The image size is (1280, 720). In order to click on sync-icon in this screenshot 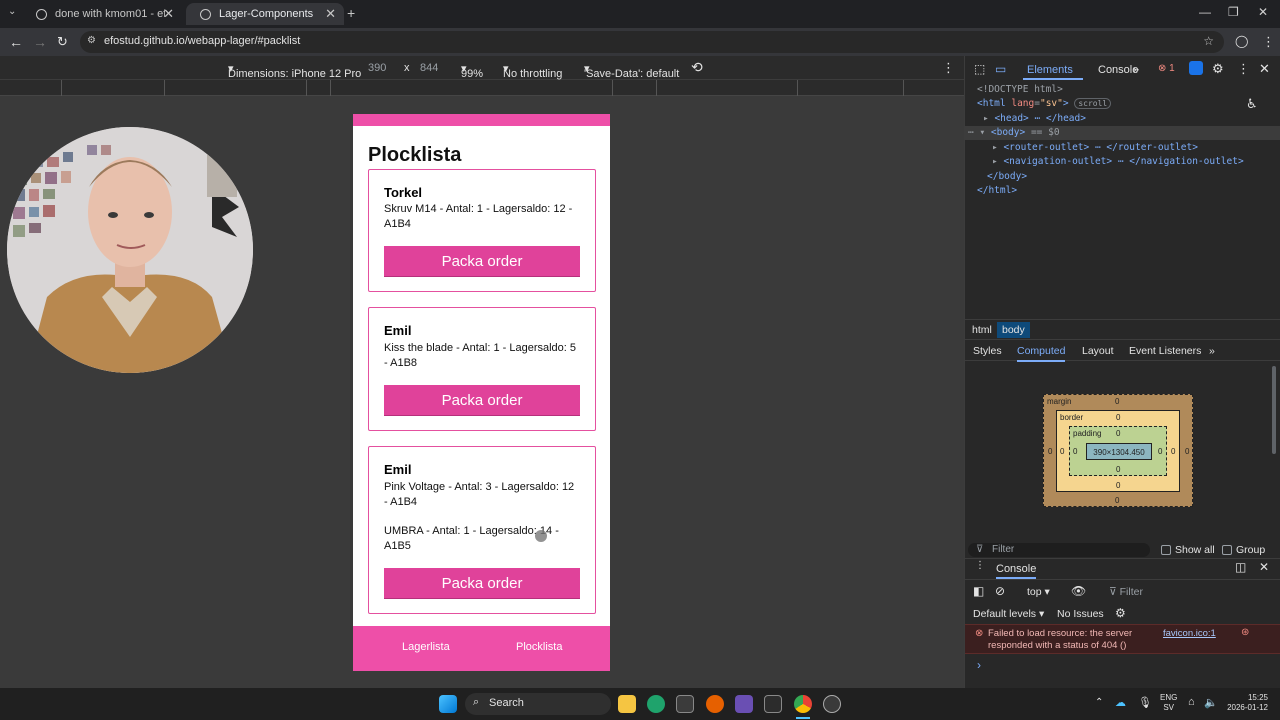, I will do `click(1196, 68)`.